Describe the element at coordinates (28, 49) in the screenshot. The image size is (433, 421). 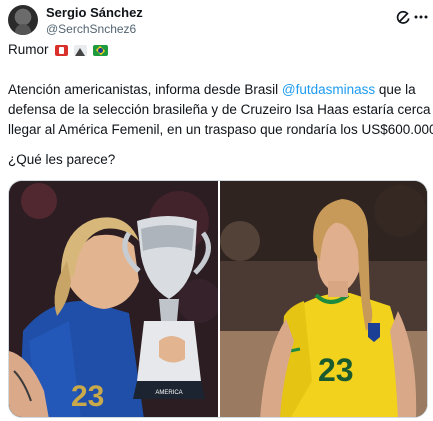
I see `rumor-label: Rumor` at that location.